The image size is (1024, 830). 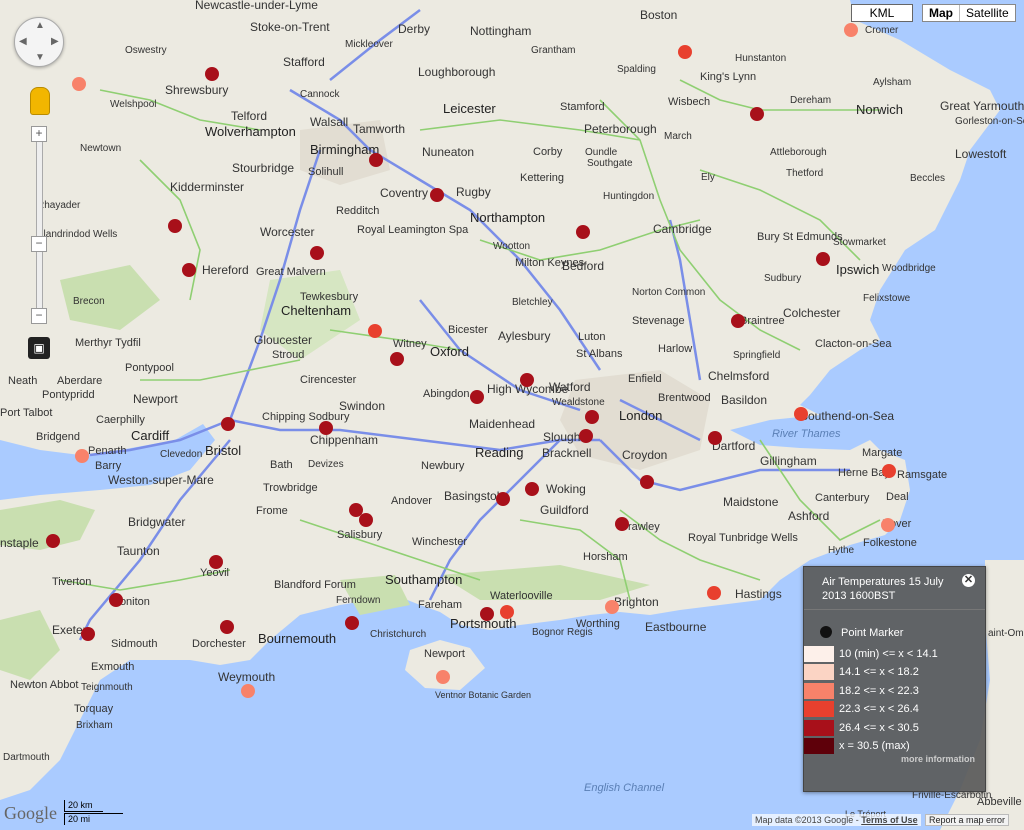 I want to click on legend-swatch, so click(x=819, y=728).